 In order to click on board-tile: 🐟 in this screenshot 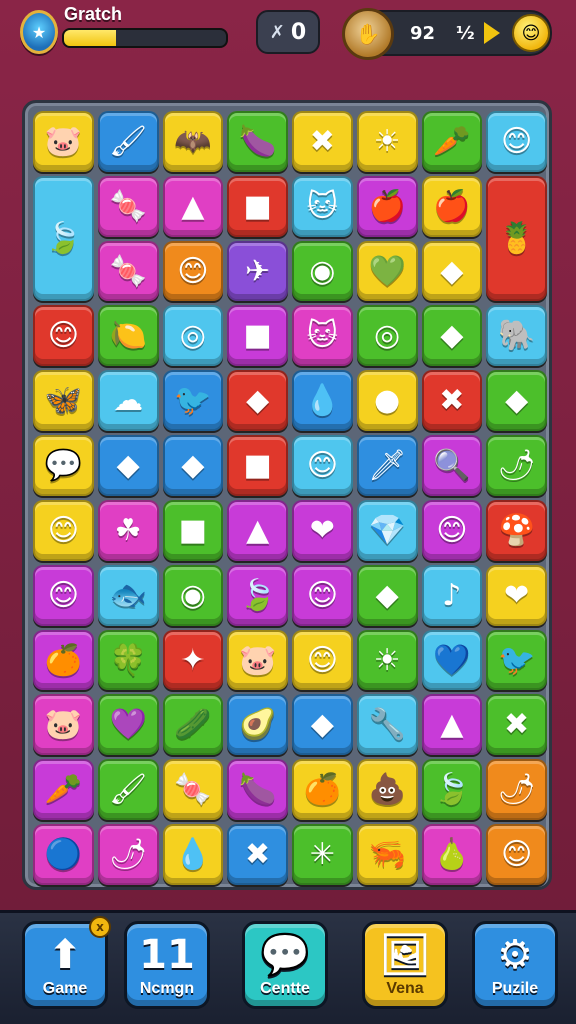, I will do `click(128, 595)`.